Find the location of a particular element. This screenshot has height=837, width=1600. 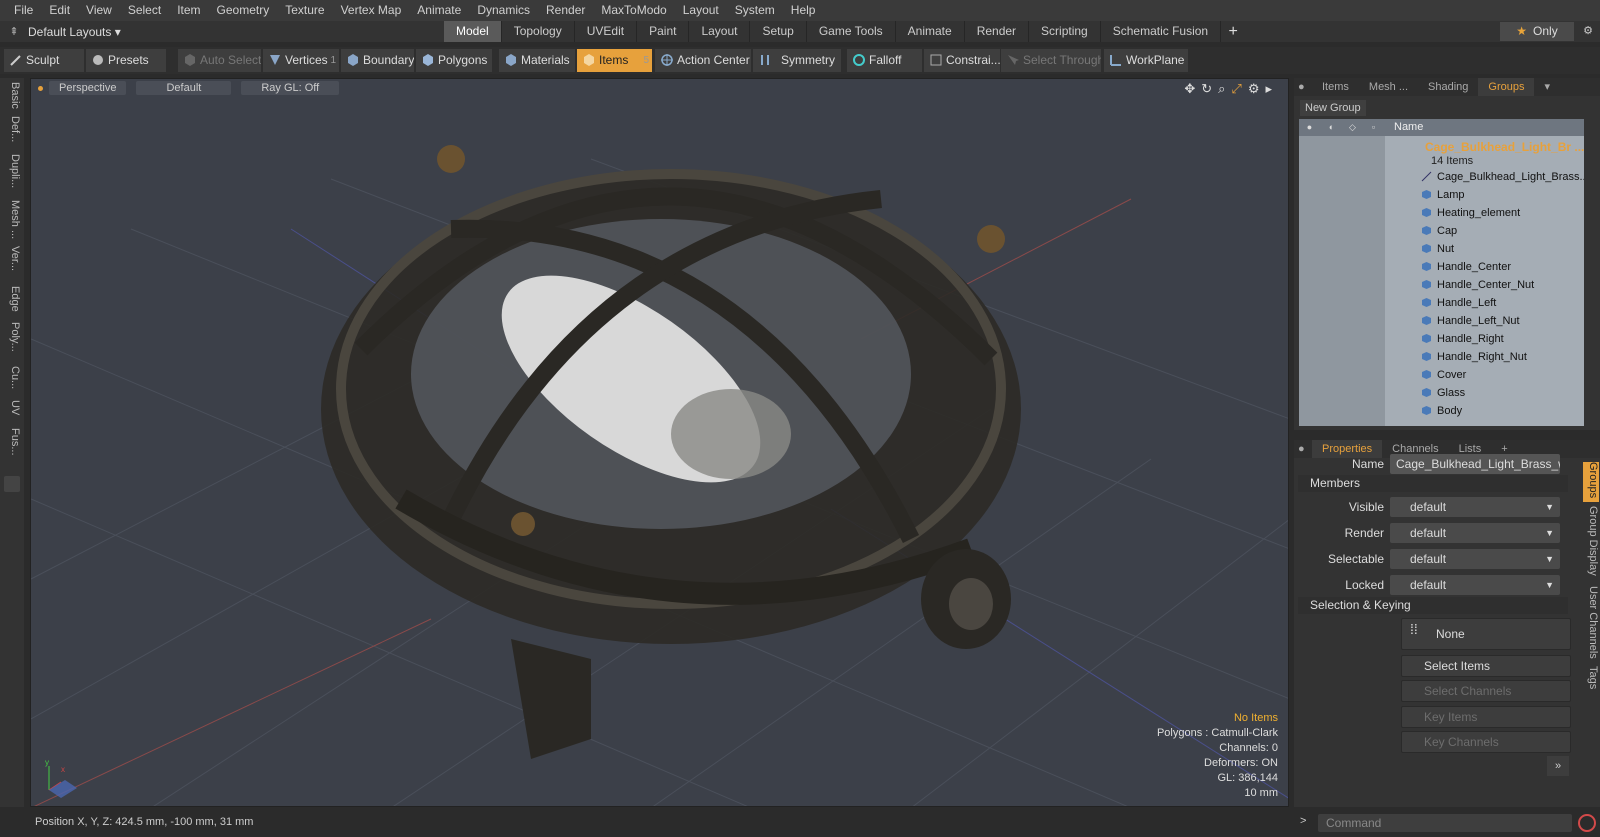

menu-geometry: Geometry is located at coordinates (243, 10).